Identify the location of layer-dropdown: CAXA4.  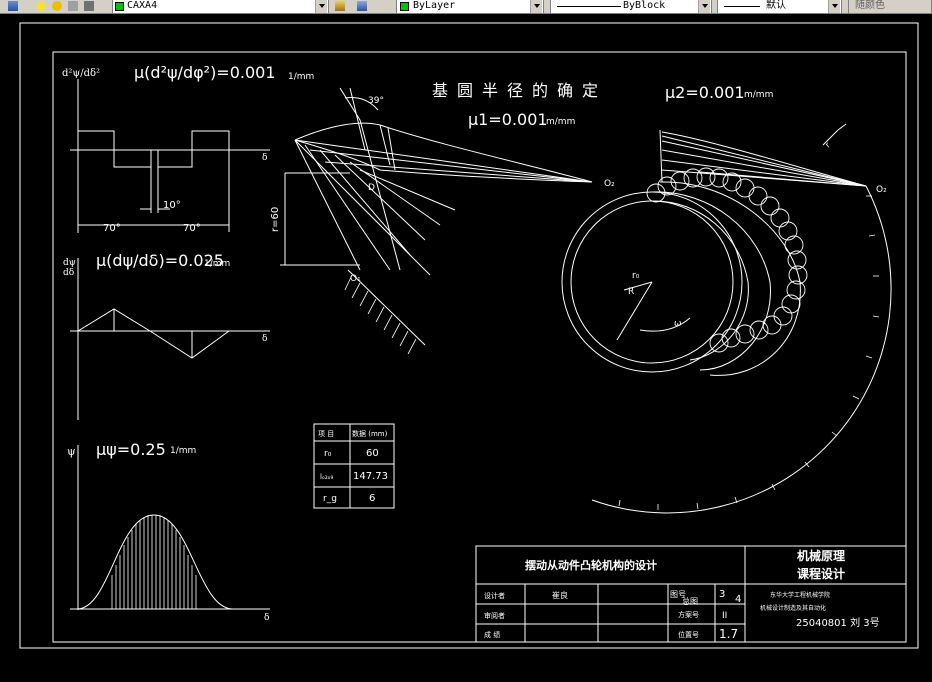
(220, 7).